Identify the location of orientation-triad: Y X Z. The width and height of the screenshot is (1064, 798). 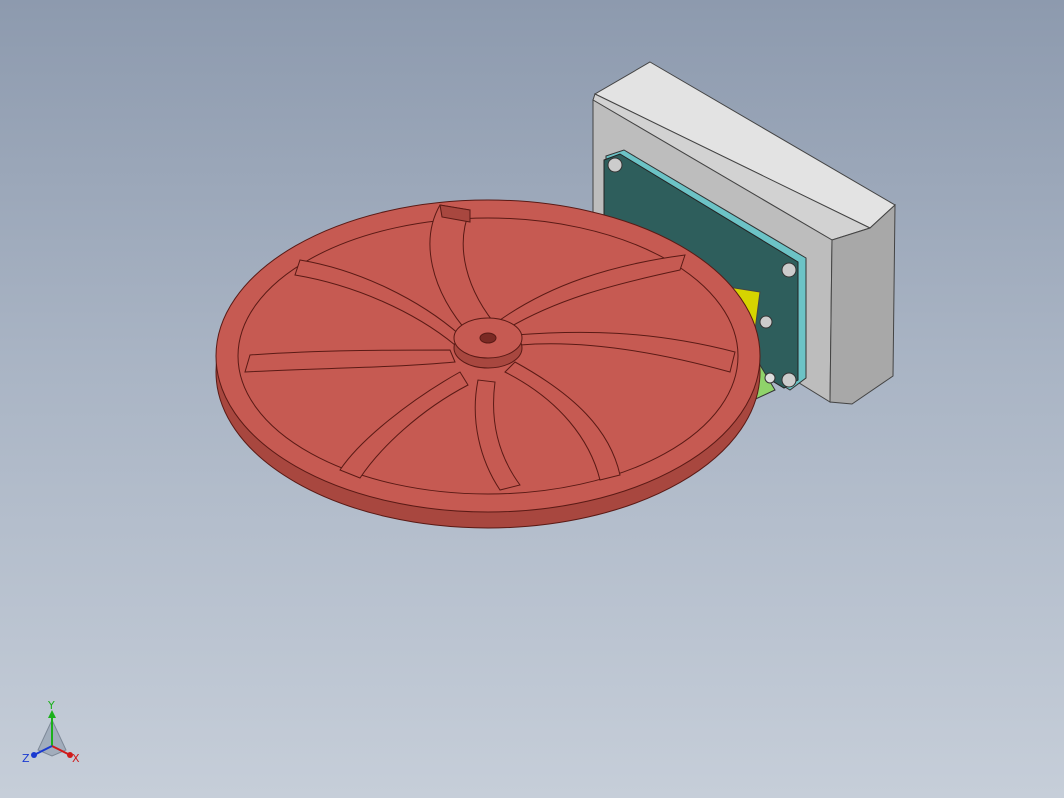
(53, 734).